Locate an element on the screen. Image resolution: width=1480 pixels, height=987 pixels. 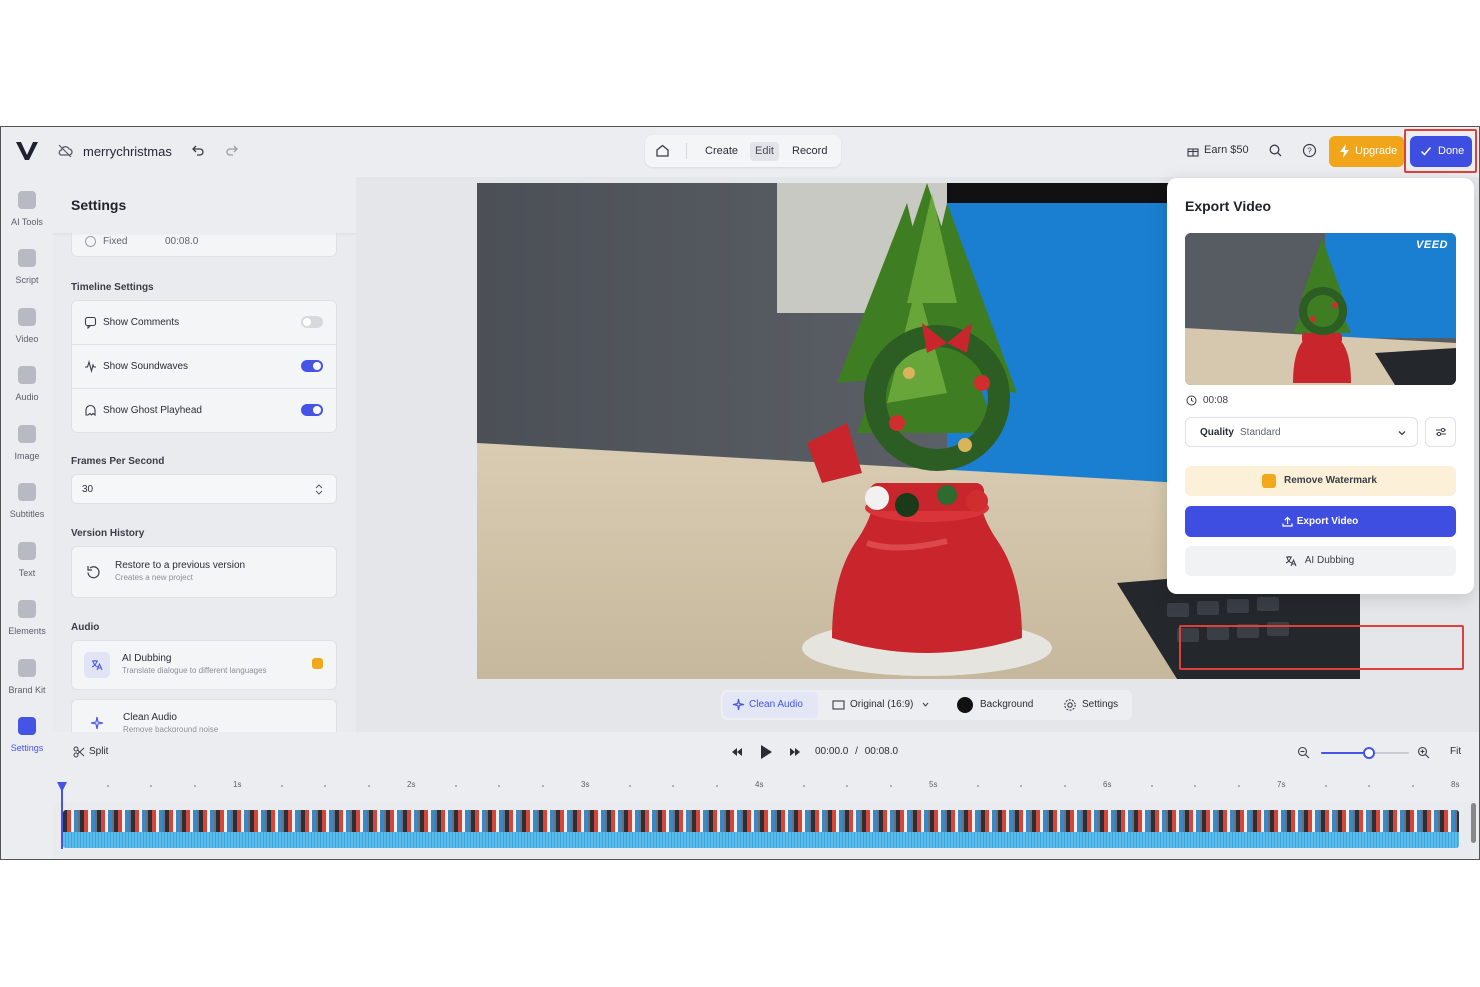
tab-edit: Edit is located at coordinates (764, 151).